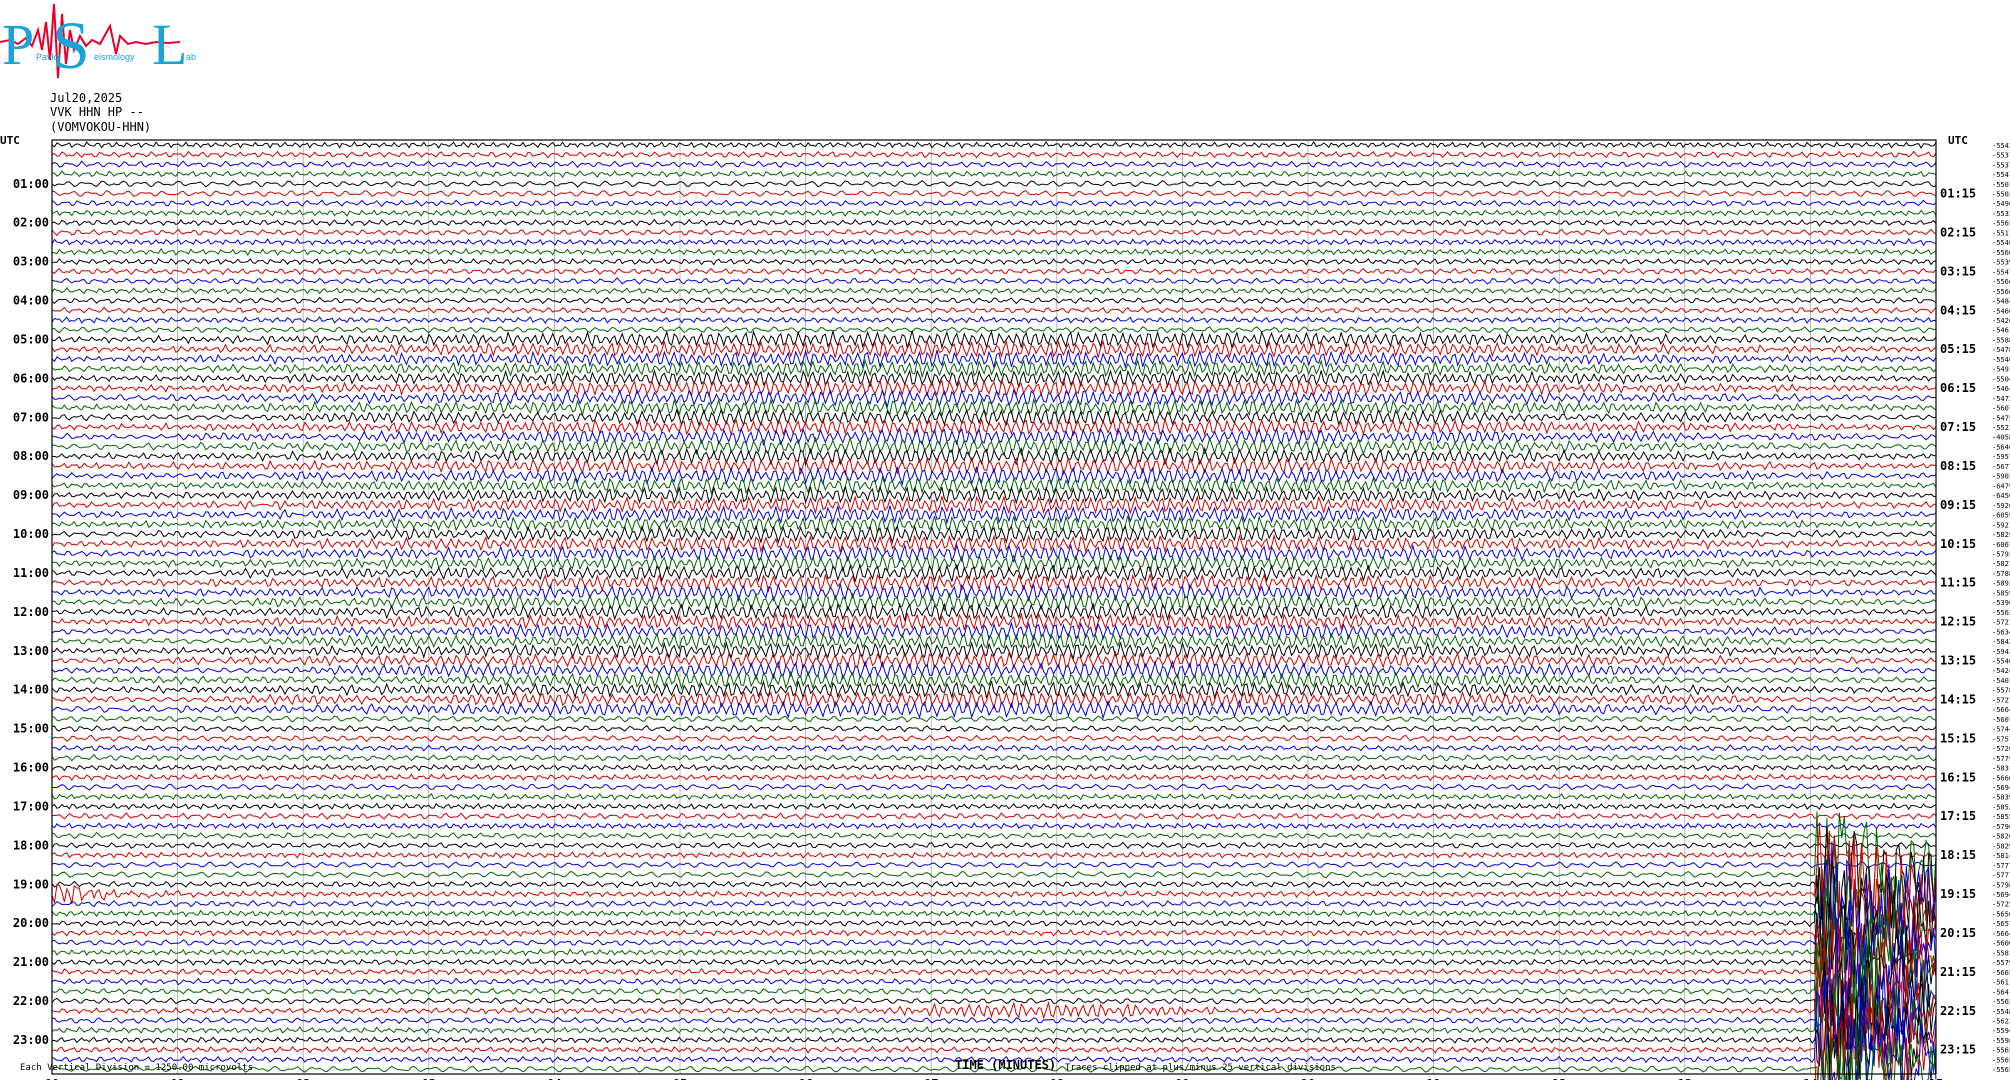 Image resolution: width=2010 pixels, height=1080 pixels. What do you see at coordinates (2001, 788) in the screenshot?
I see `trace-offset-label: -5694` at bounding box center [2001, 788].